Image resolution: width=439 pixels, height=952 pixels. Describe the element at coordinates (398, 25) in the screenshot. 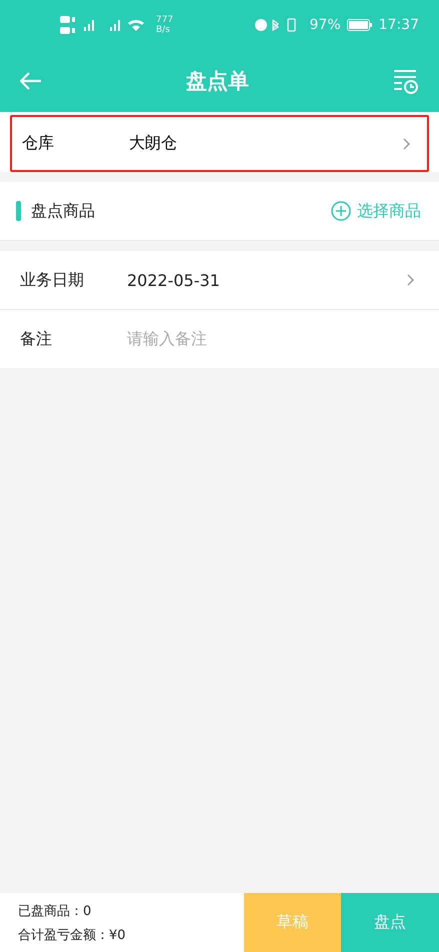

I see `clock: 17:37` at that location.